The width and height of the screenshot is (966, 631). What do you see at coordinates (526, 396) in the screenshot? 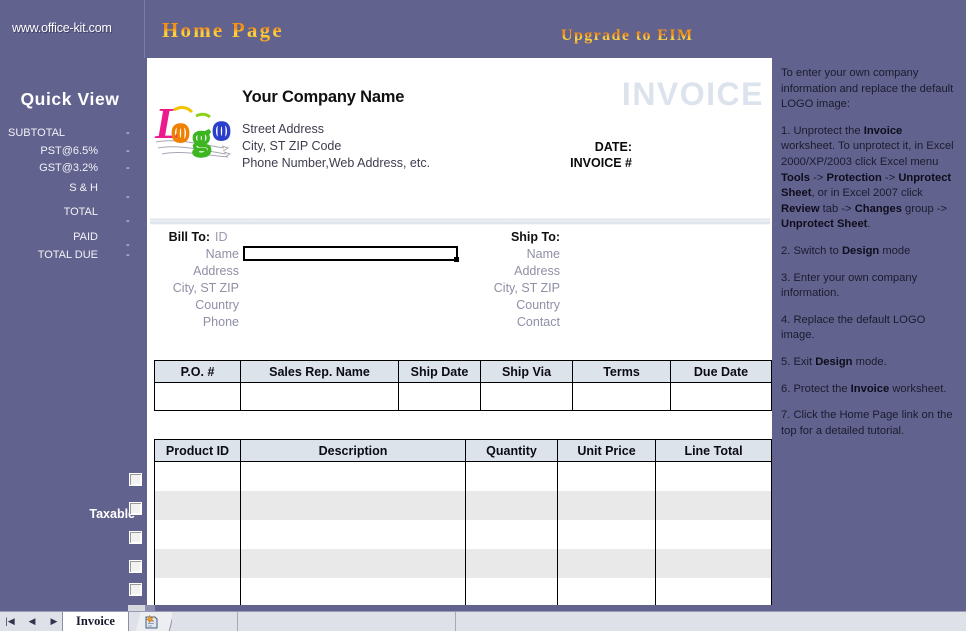
I see `order-cell-ship-via` at bounding box center [526, 396].